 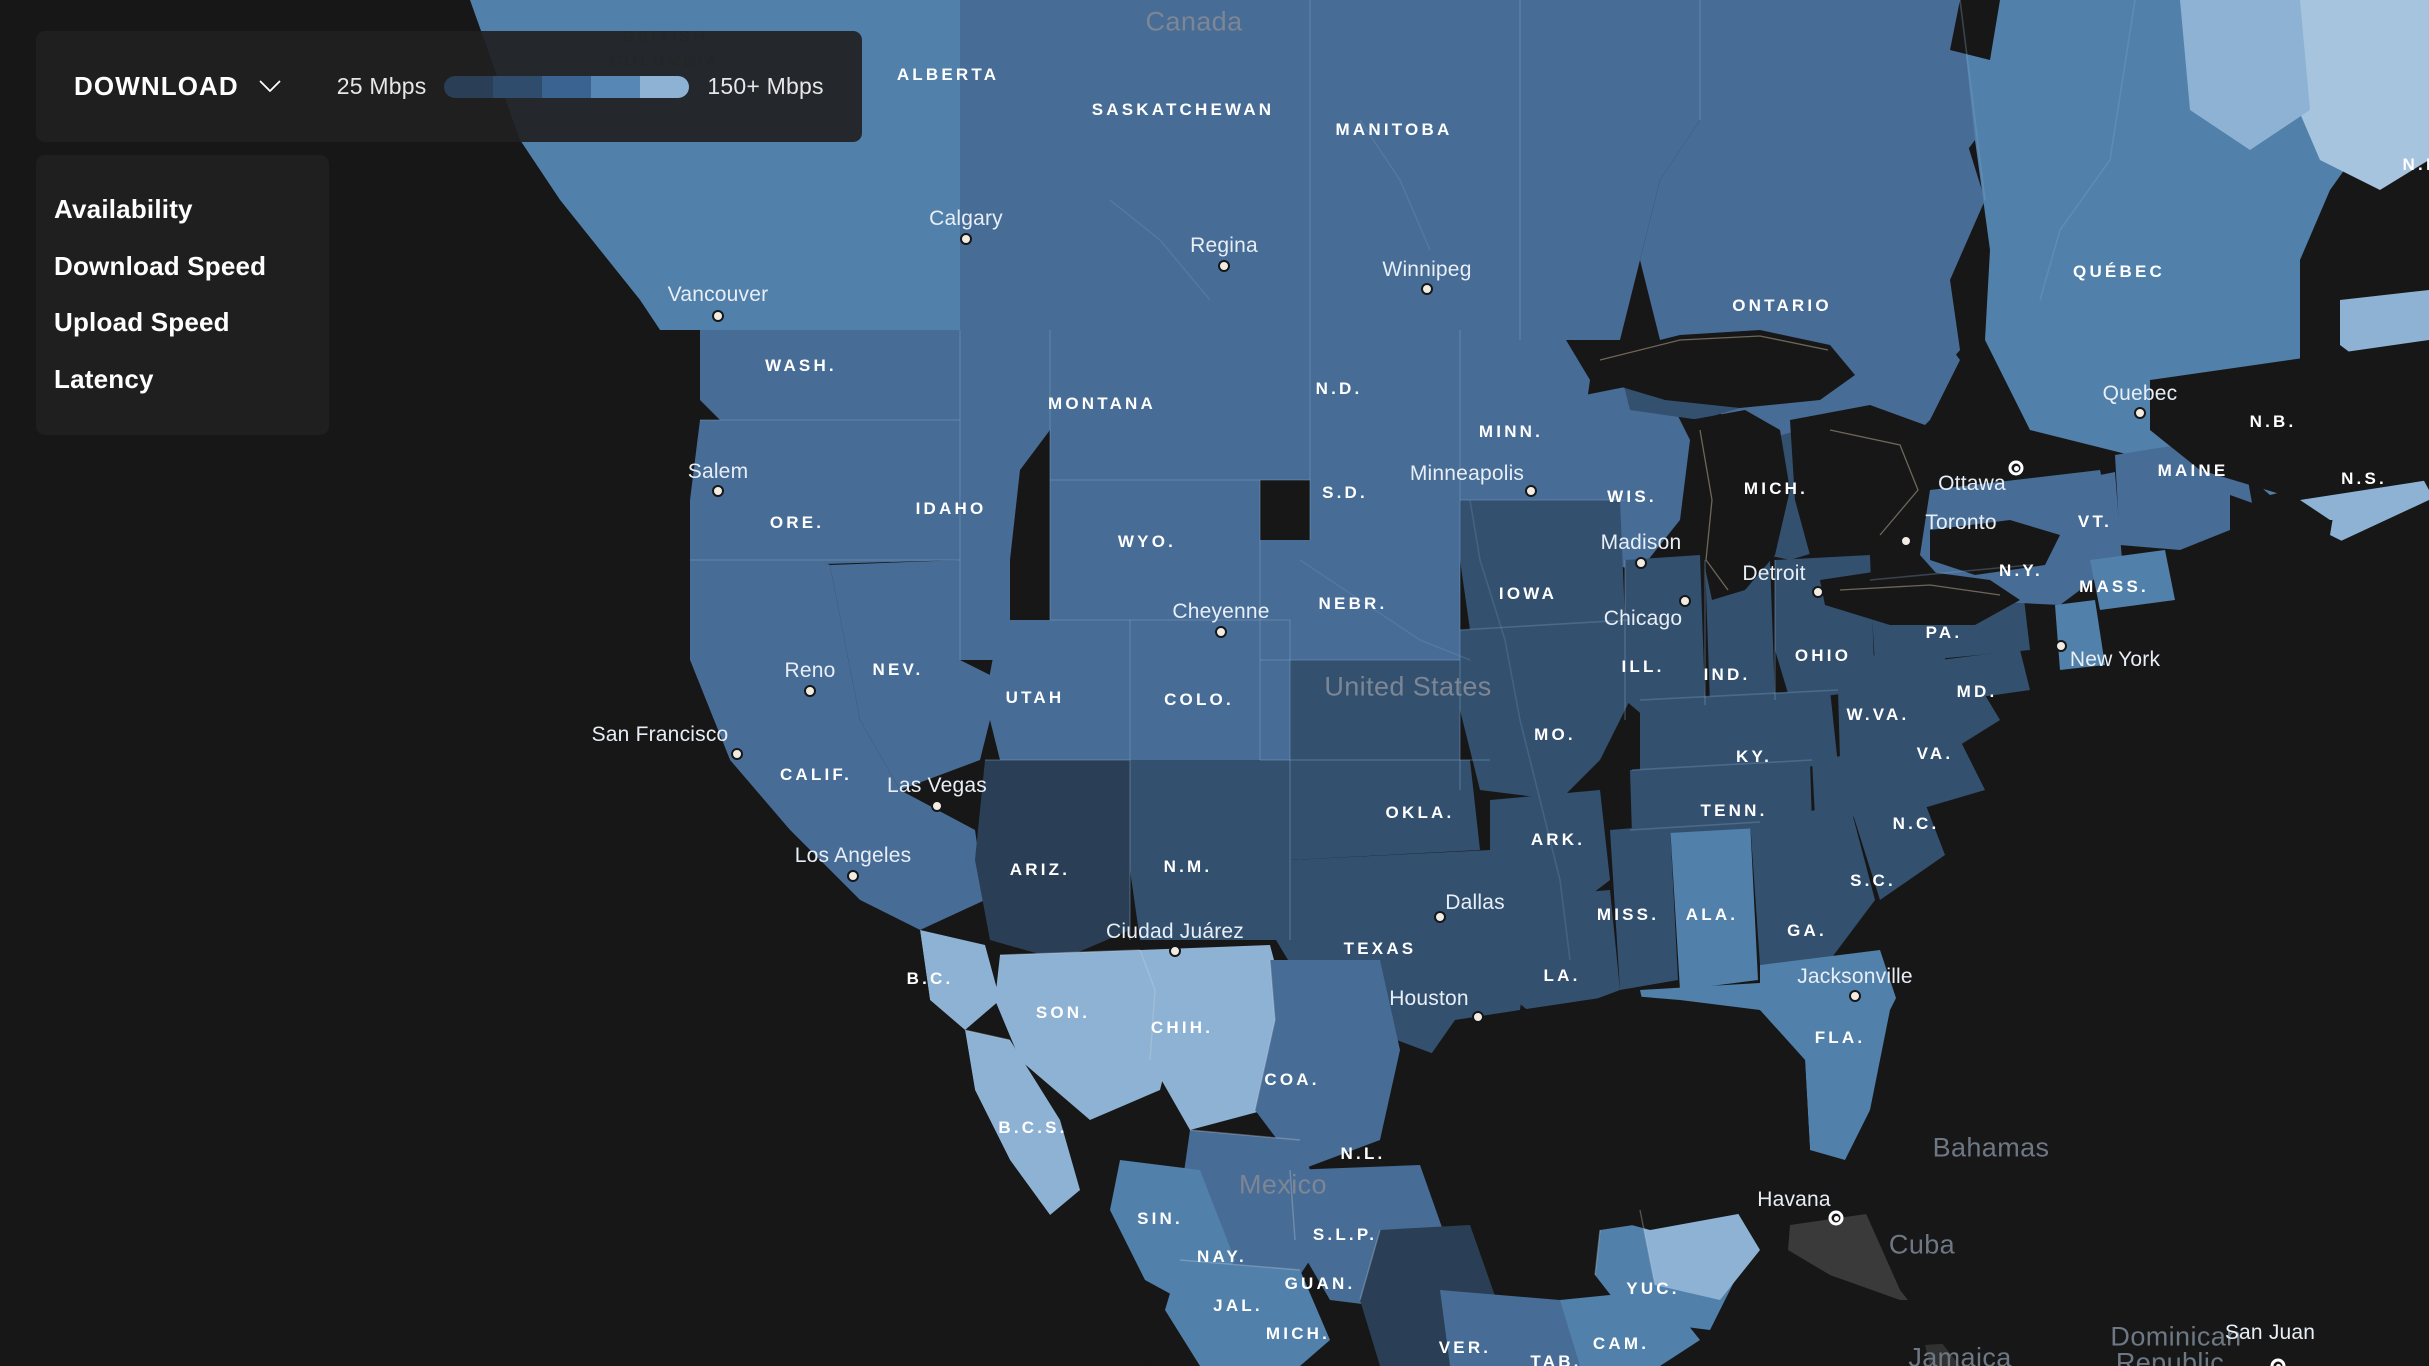 What do you see at coordinates (270, 86) in the screenshot?
I see `chevron-down-icon` at bounding box center [270, 86].